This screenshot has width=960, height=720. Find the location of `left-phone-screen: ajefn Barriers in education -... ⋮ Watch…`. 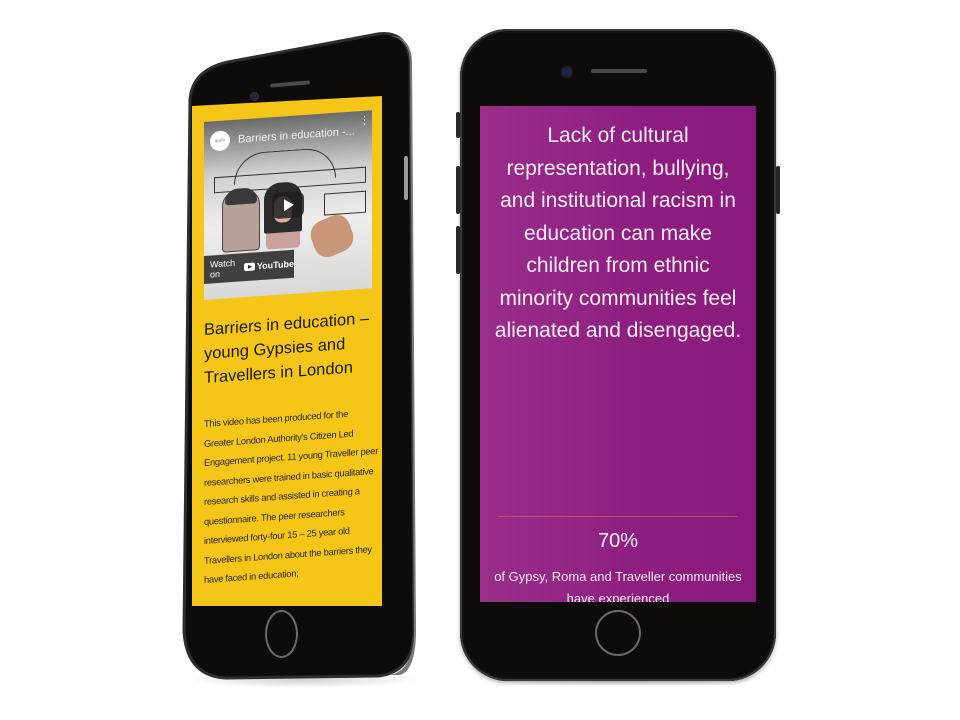

left-phone-screen: ajefn Barriers in education -... ⋮ Watch… is located at coordinates (287, 351).